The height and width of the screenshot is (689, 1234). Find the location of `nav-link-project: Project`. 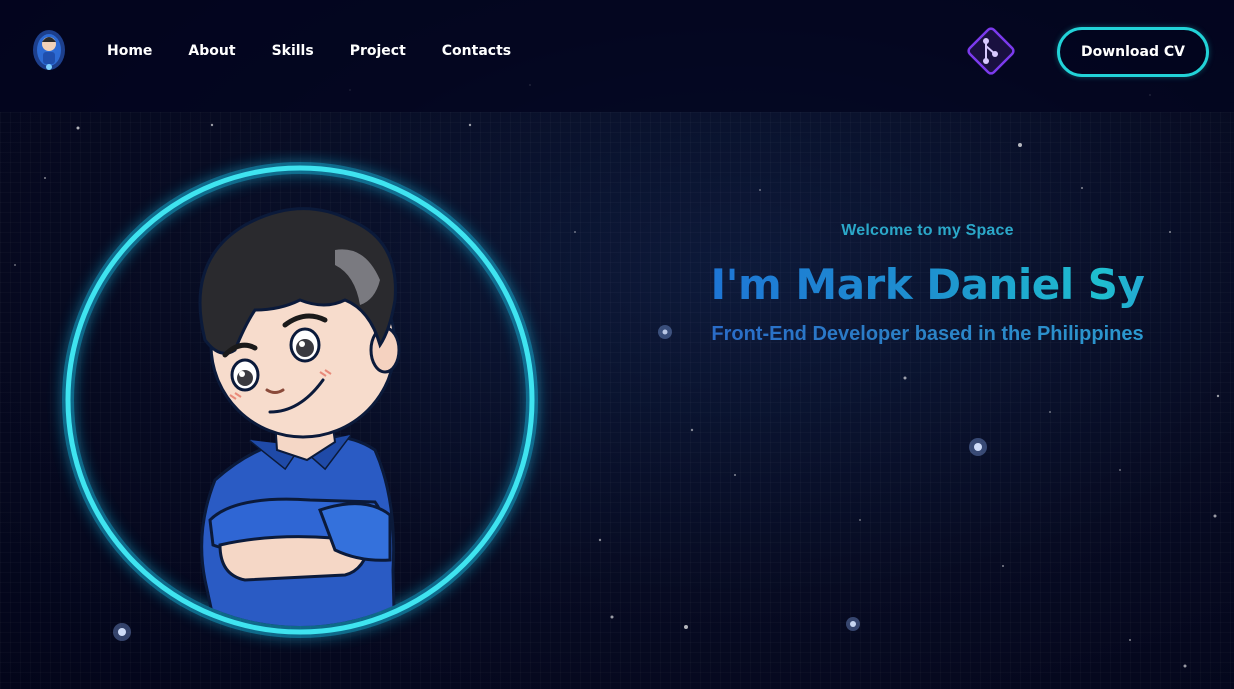

nav-link-project: Project is located at coordinates (378, 51).